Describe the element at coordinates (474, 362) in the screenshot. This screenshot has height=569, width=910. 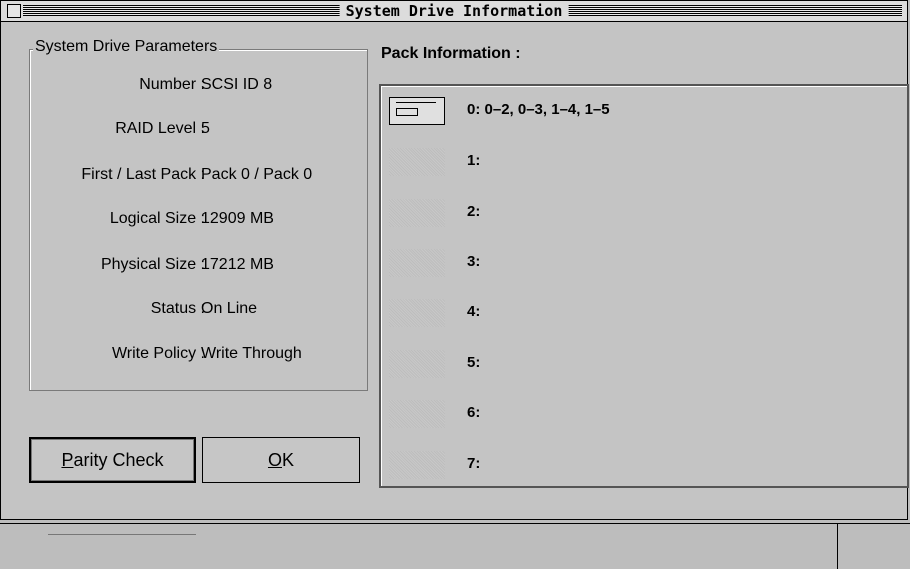
I see `pack-entry: 5:` at that location.